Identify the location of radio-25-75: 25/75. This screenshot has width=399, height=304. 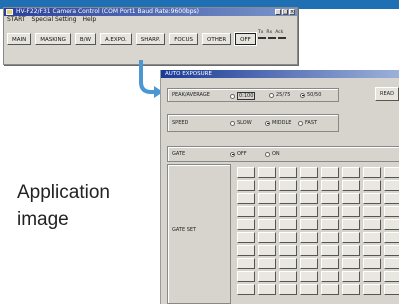
(279, 95).